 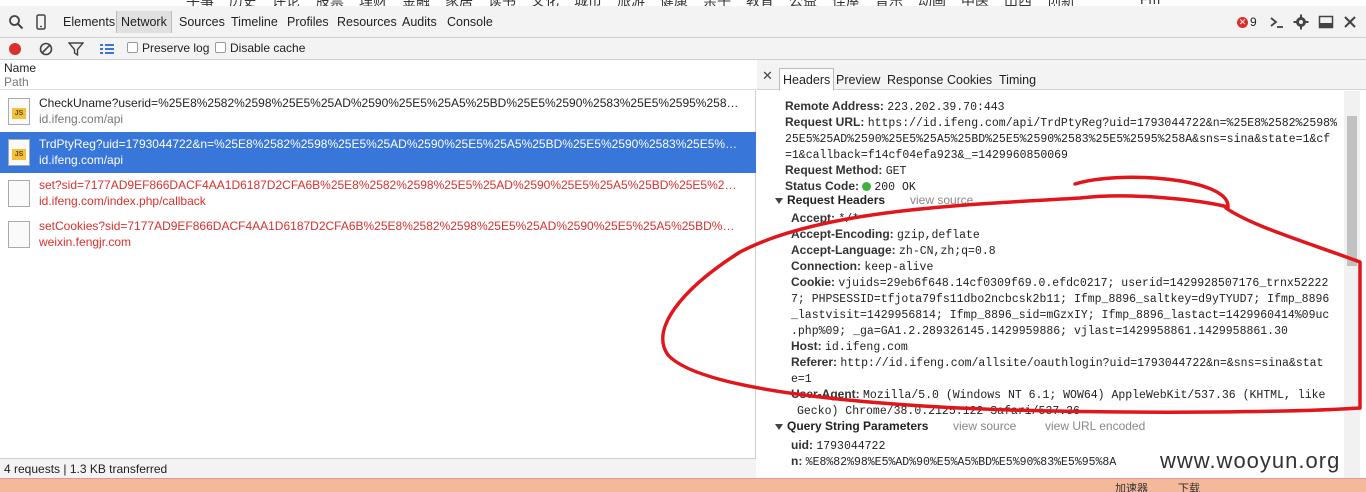 I want to click on search-icon, so click(x=16, y=22).